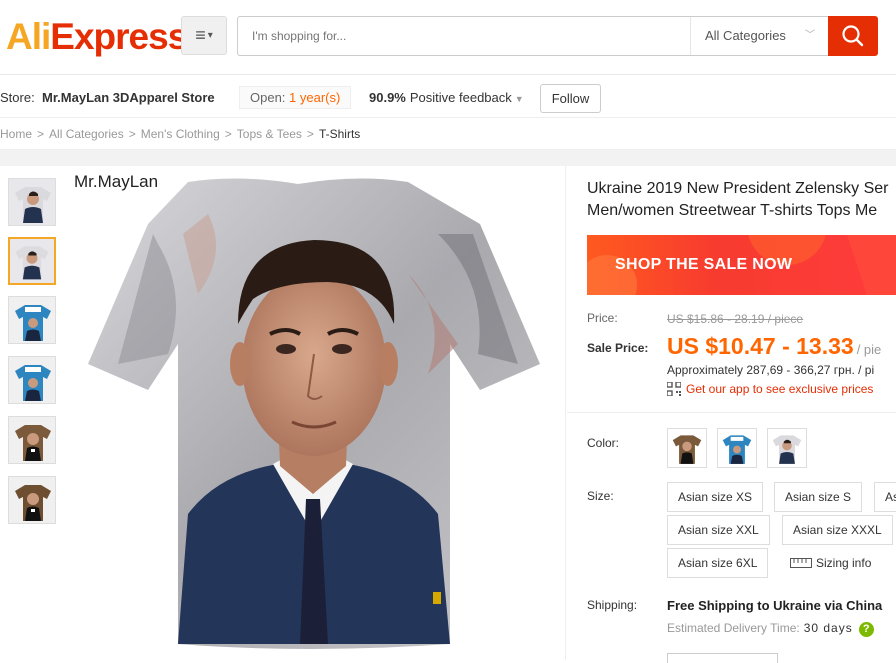 Image resolution: width=896 pixels, height=663 pixels. Describe the element at coordinates (774, 346) in the screenshot. I see `sale-price: US $10.47 - 13.33/ pie` at that location.